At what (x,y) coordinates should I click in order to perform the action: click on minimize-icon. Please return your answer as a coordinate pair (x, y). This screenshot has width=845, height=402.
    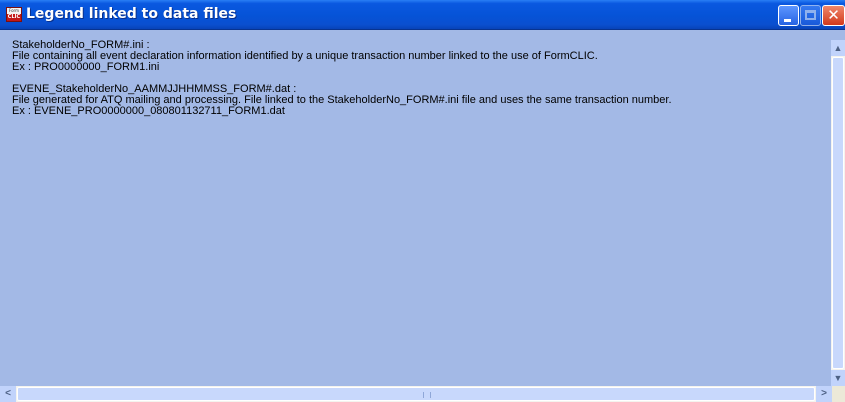
    Looking at the image, I should click on (787, 20).